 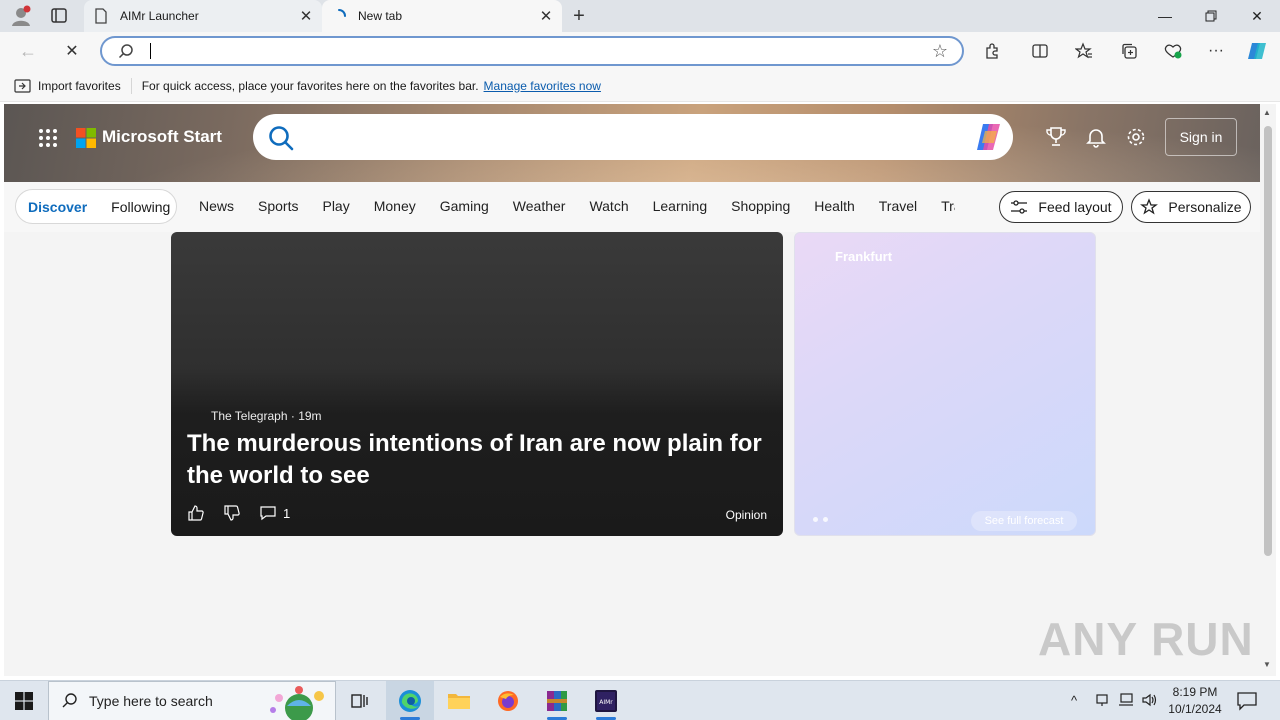 What do you see at coordinates (948, 206) in the screenshot?
I see `category-traffic: Traf` at bounding box center [948, 206].